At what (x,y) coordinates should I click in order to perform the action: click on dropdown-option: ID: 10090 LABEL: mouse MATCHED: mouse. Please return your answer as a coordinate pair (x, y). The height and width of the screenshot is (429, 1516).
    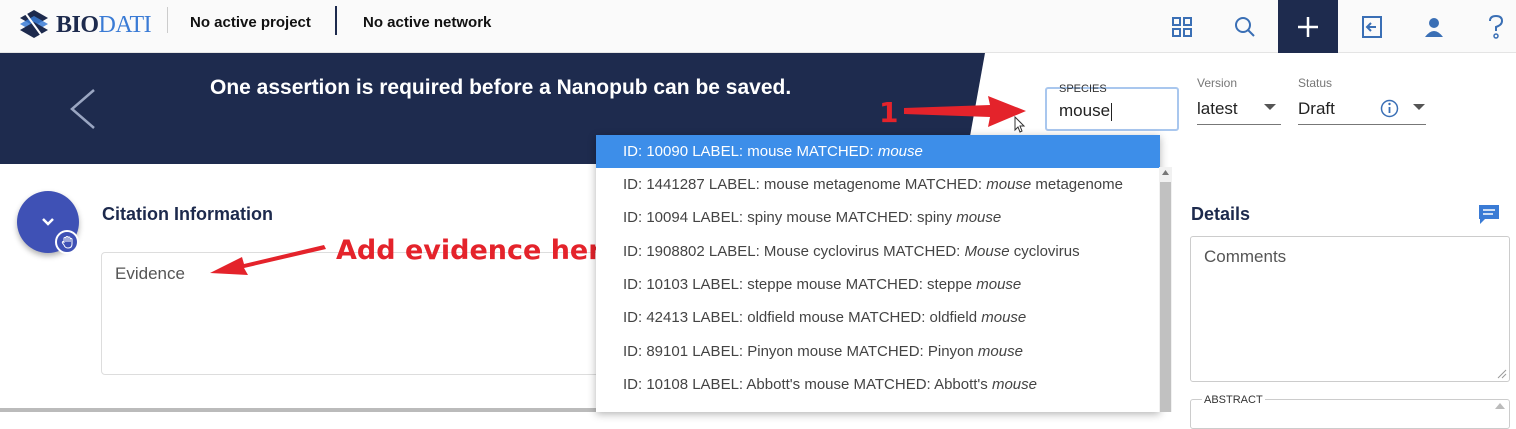
    Looking at the image, I should click on (878, 151).